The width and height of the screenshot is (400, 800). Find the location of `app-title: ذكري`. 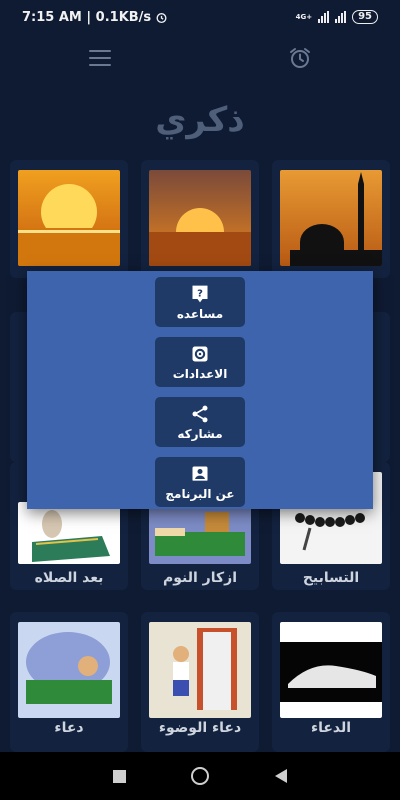

app-title: ذكري is located at coordinates (200, 120).